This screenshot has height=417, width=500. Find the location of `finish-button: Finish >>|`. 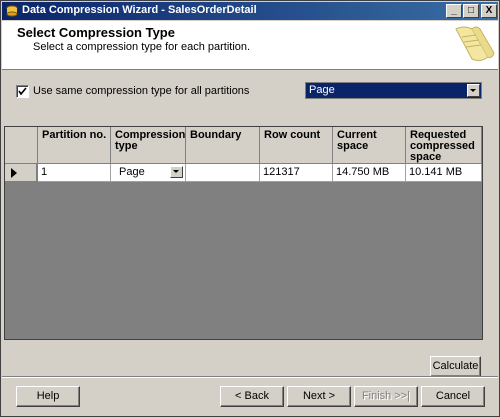

finish-button: Finish >>| is located at coordinates (386, 396).